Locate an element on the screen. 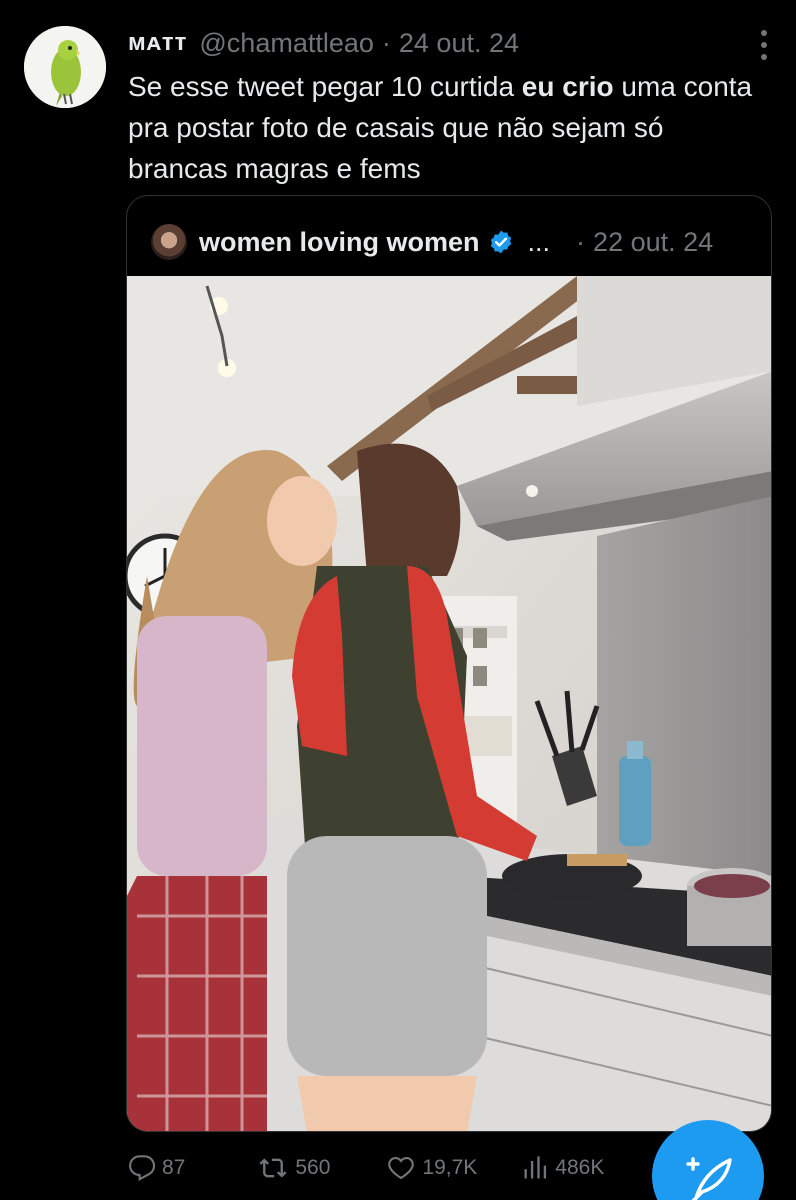 This screenshot has height=1200, width=796. quoted-author-avatar is located at coordinates (169, 242).